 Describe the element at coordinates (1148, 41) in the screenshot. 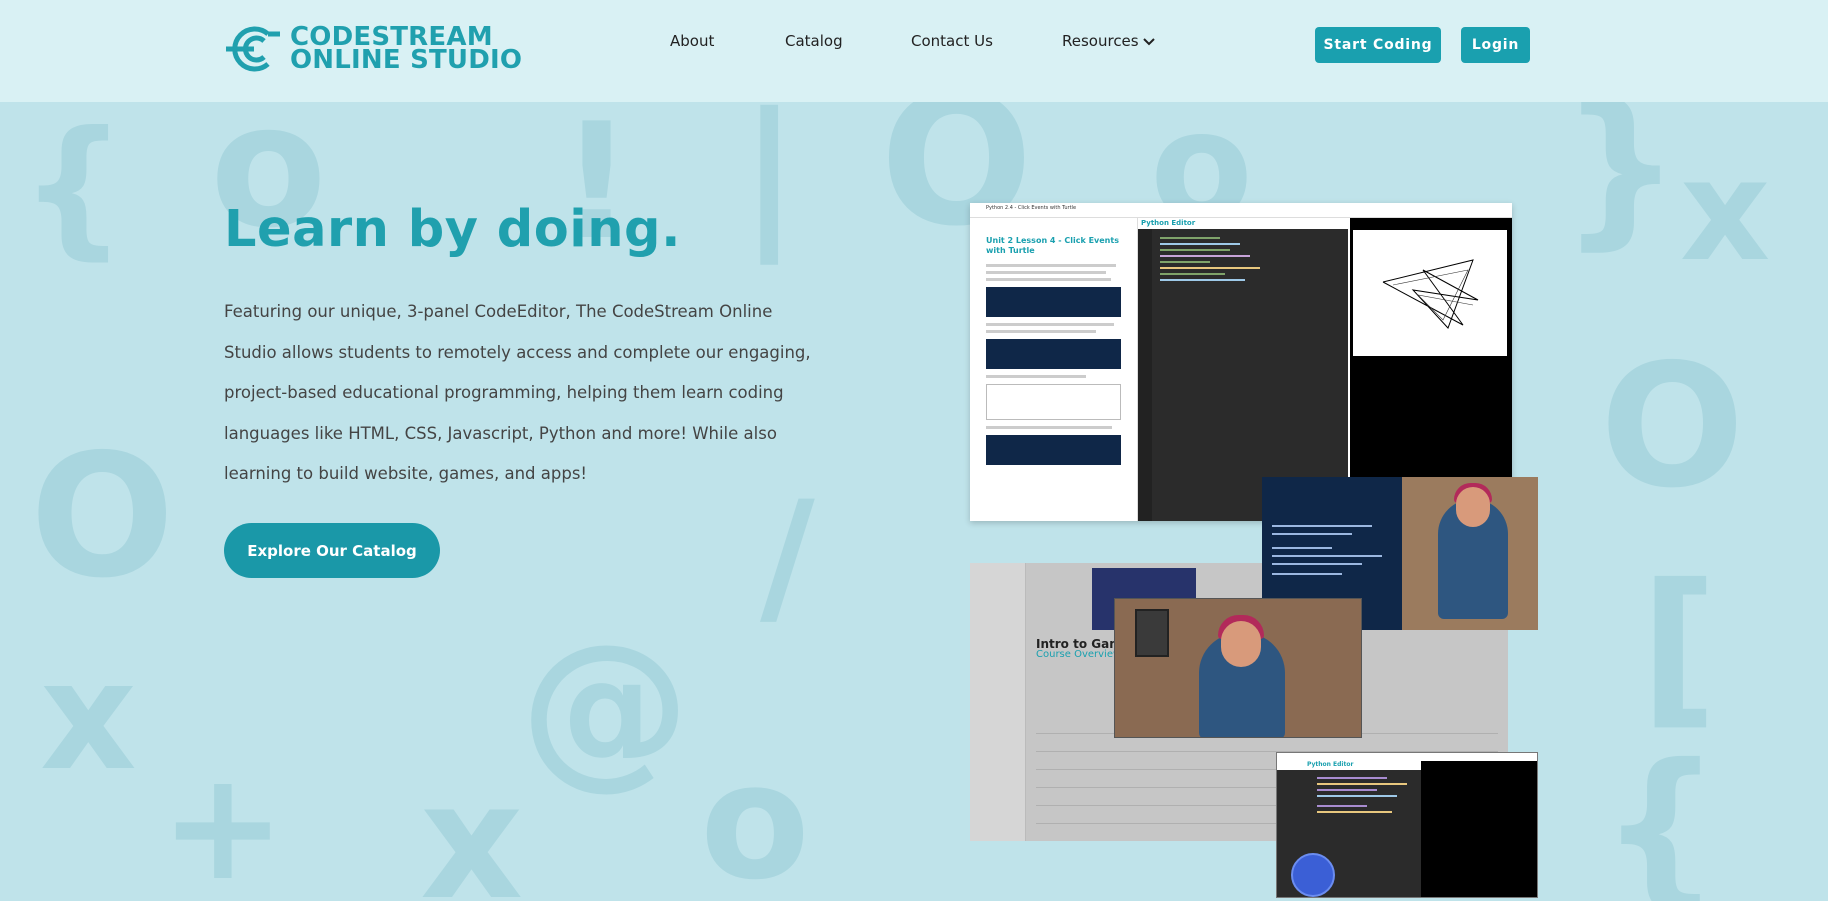

I see `chevron-down-icon` at that location.